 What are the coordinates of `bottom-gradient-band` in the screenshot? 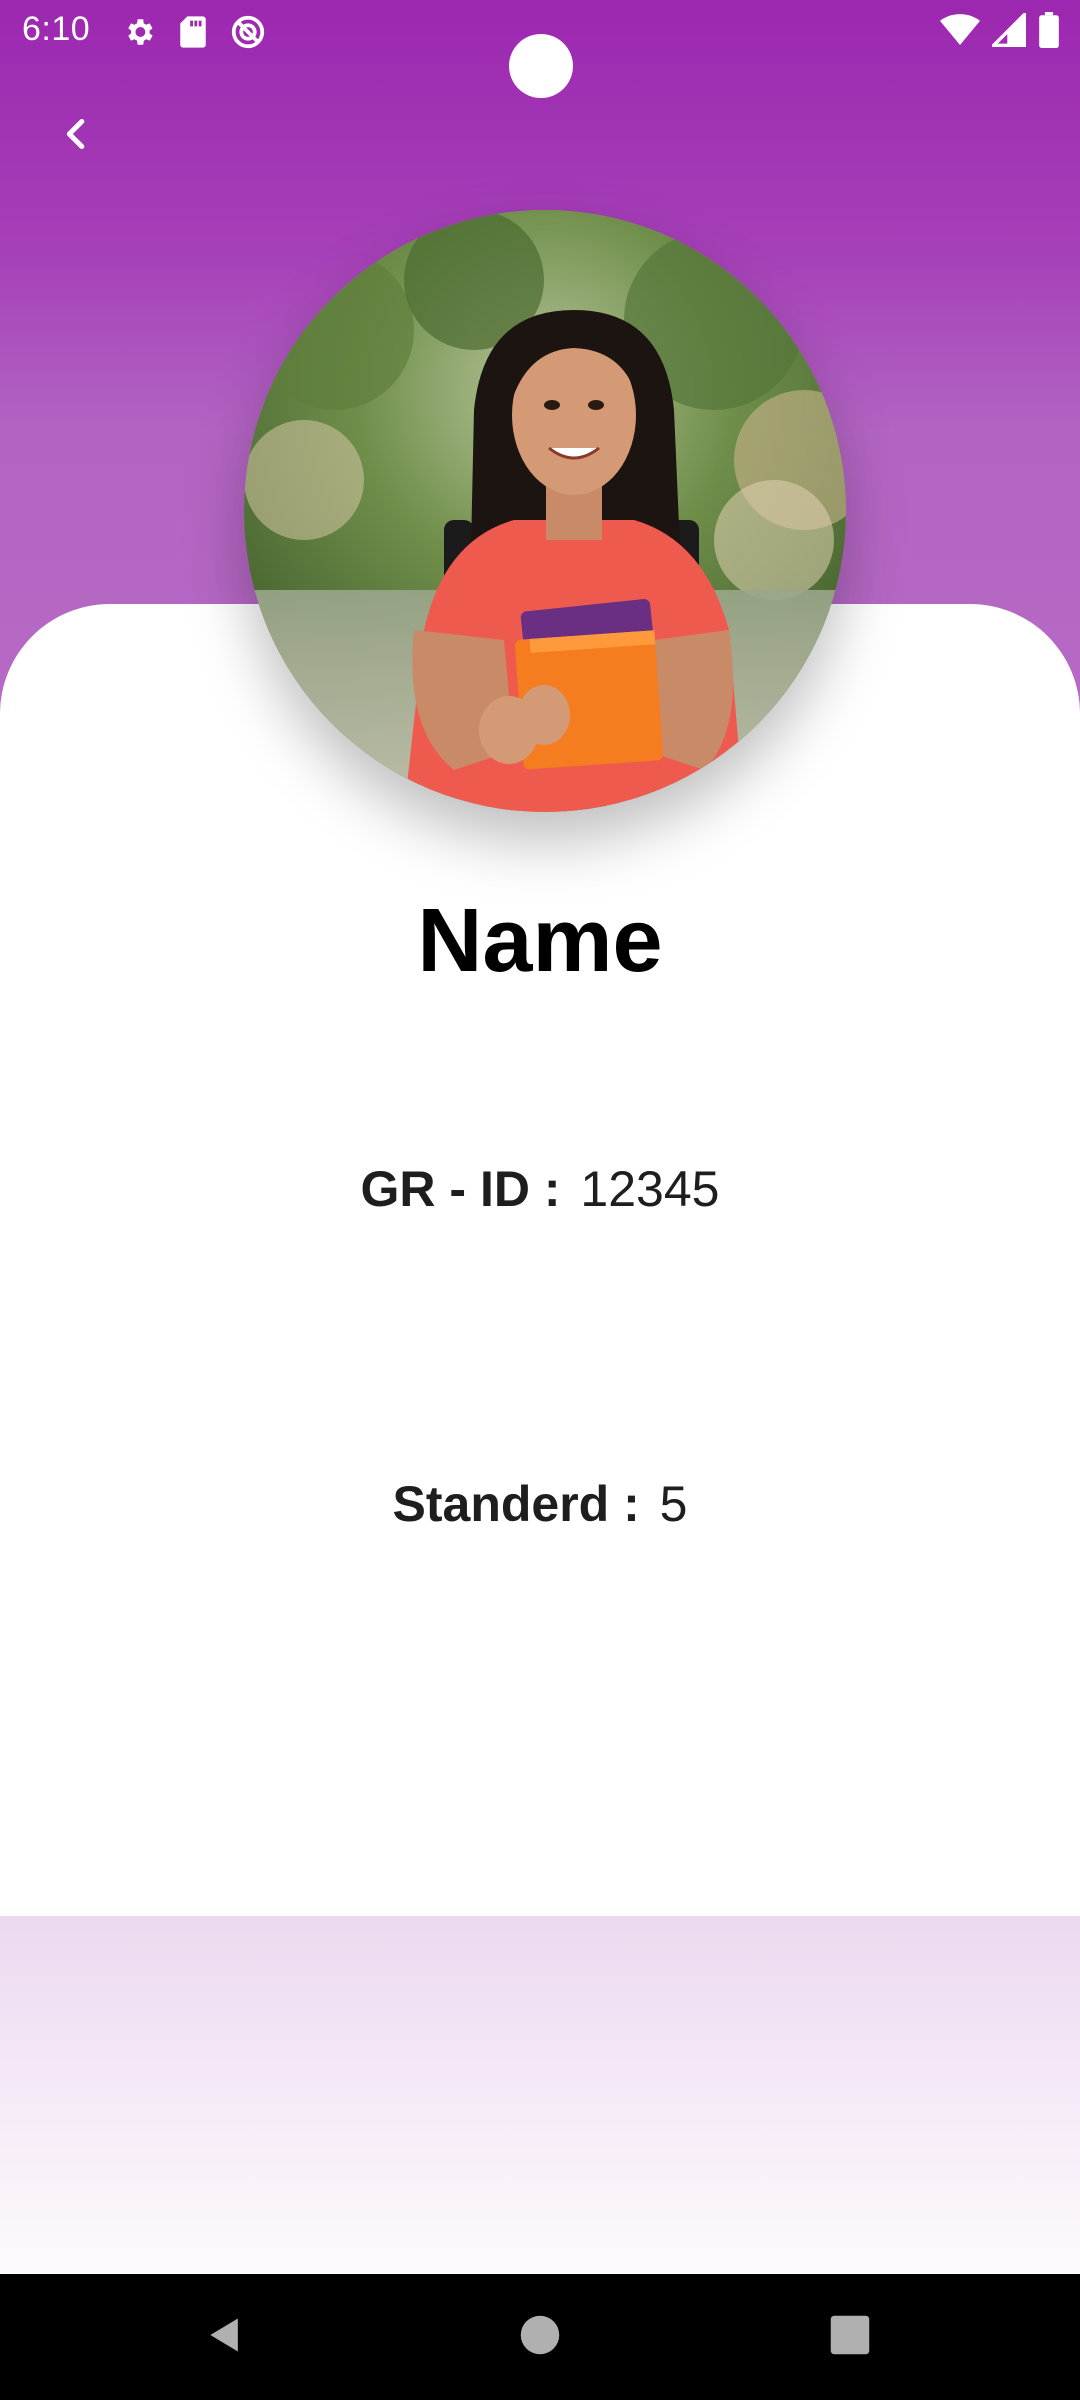 It's located at (540, 2095).